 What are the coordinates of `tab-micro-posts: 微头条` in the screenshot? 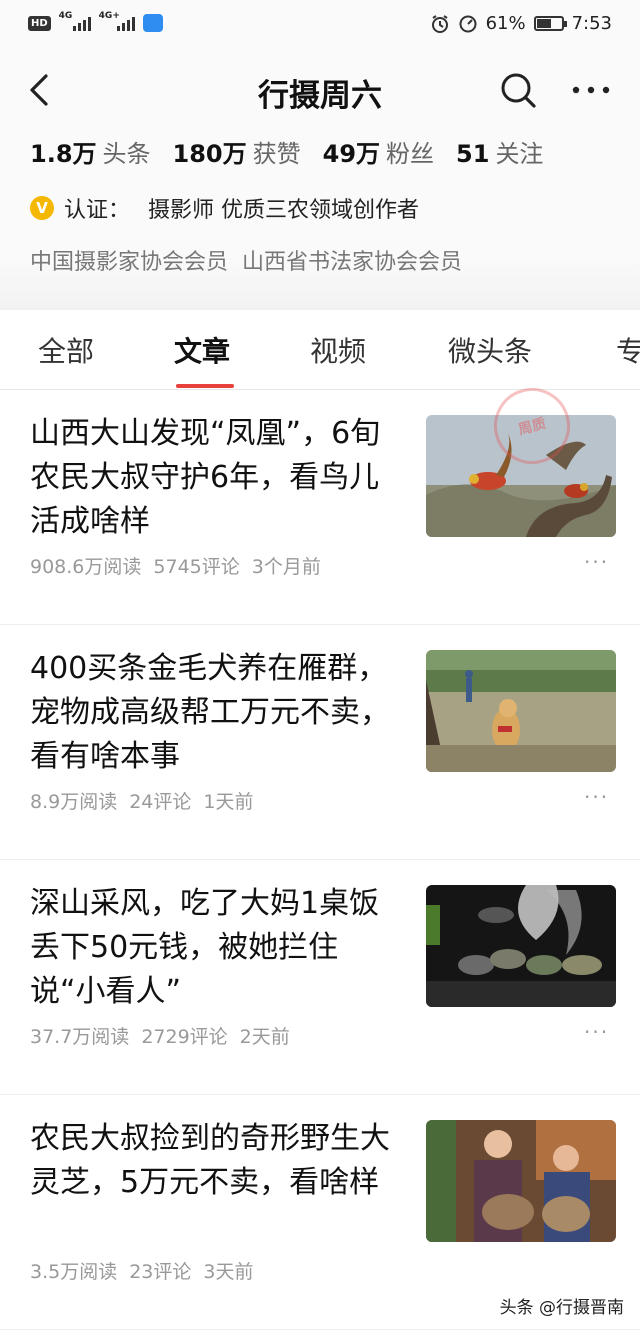 It's located at (490, 350).